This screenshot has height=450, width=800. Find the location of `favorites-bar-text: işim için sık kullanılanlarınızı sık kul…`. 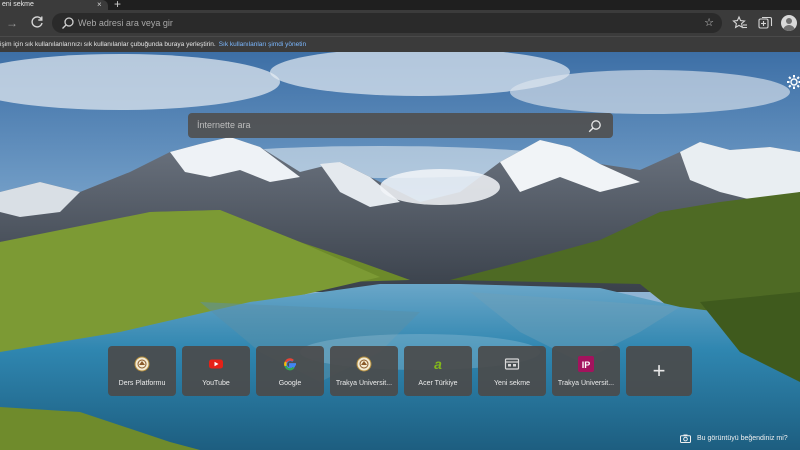

favorites-bar-text: işim için sık kullanılanlarınızı sık kul… is located at coordinates (108, 44).